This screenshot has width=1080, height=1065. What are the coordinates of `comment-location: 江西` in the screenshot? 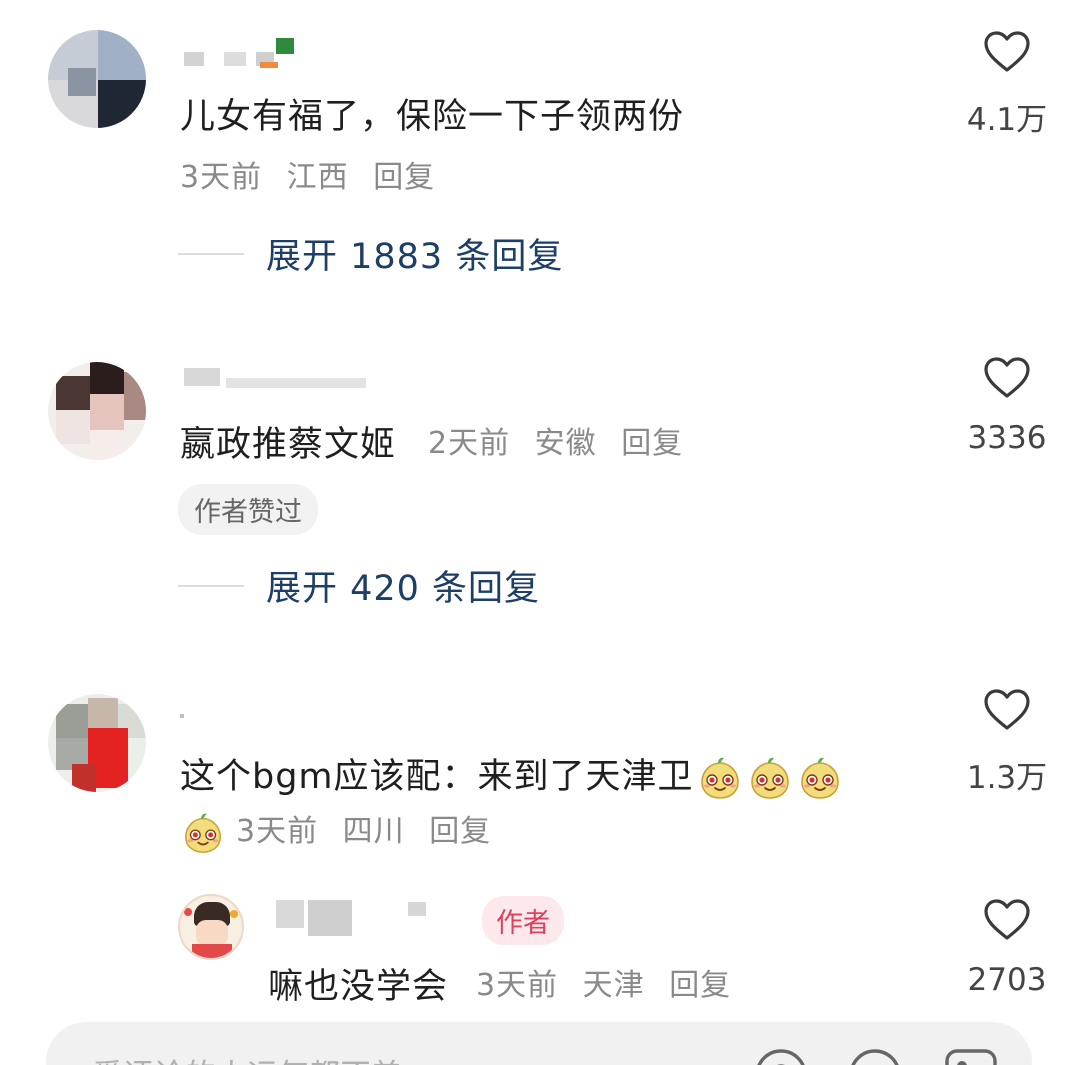 It's located at (317, 177).